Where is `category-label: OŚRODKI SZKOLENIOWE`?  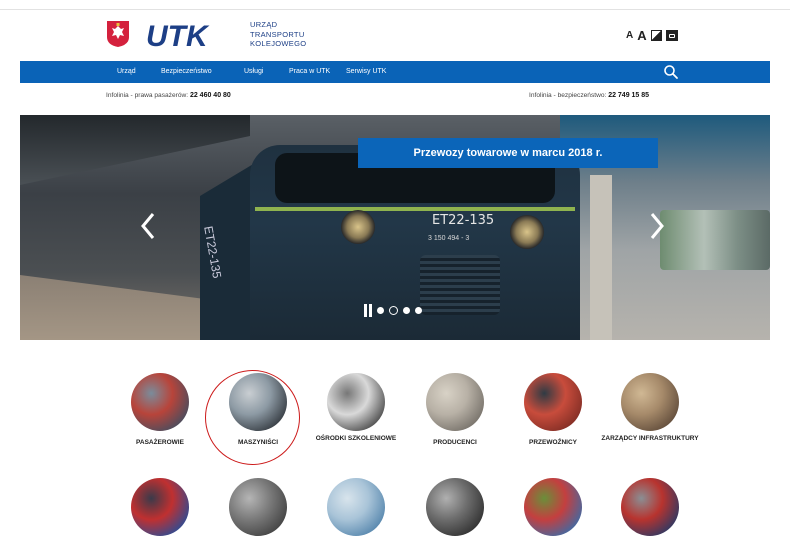
category-label: OŚRODKI SZKOLENIOWE is located at coordinates (356, 438).